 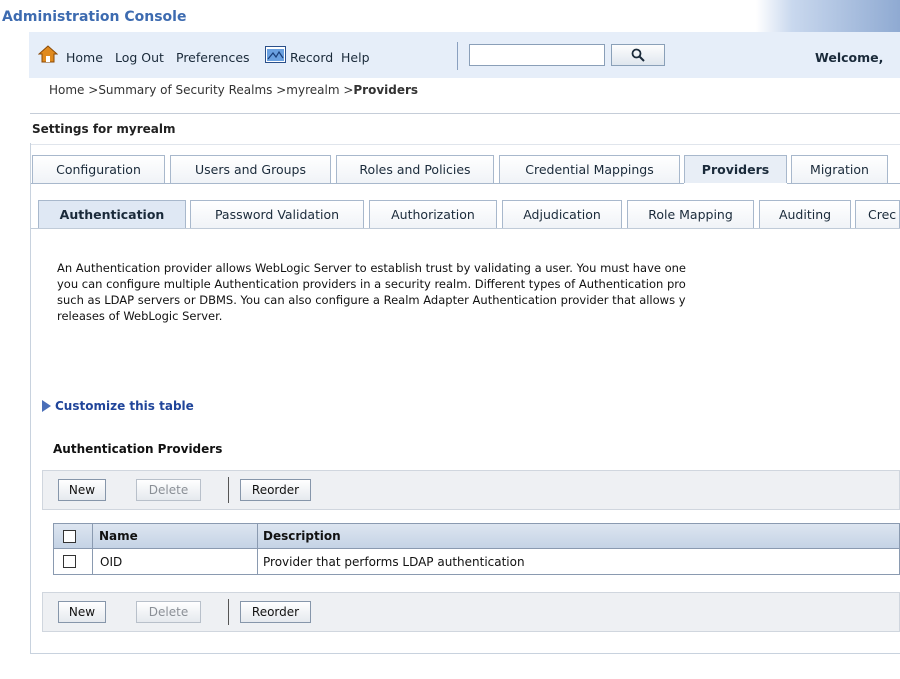 I want to click on section-title: Authentication Providers, so click(x=138, y=449).